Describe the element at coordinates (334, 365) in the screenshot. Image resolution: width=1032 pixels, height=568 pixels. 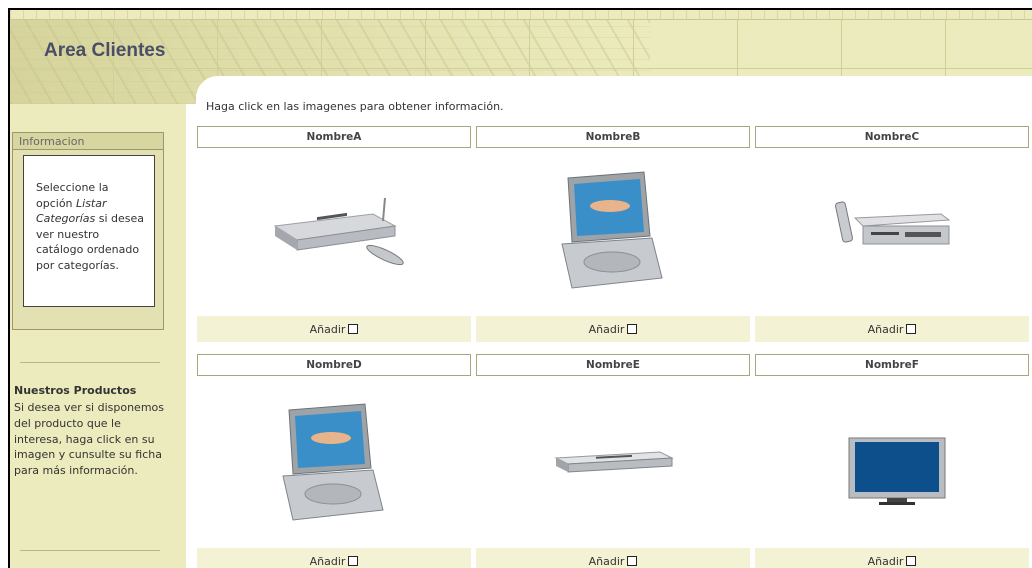
I see `product-name: NombreD` at that location.